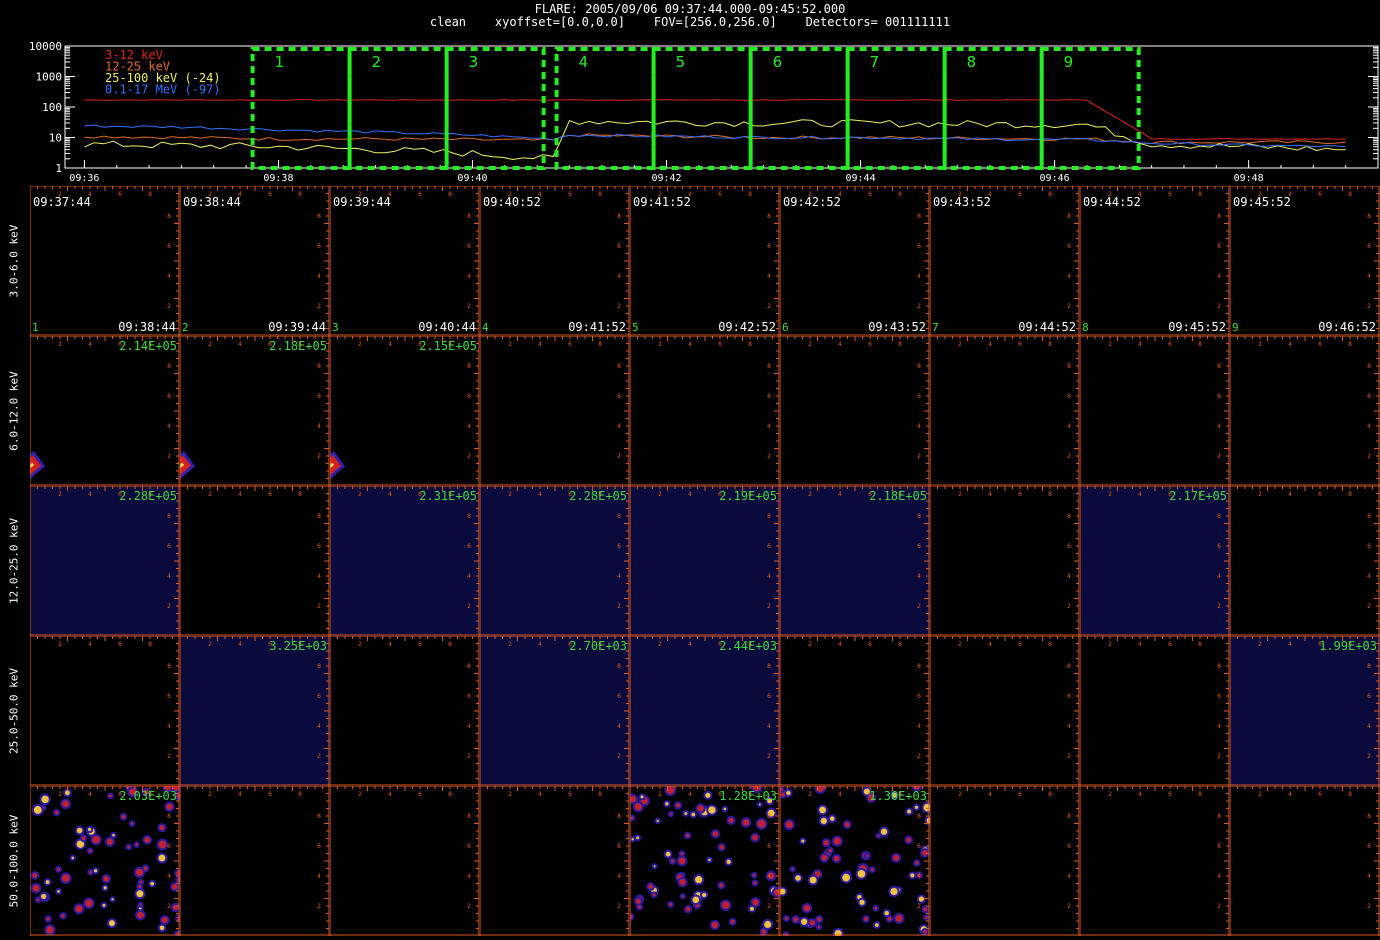 This screenshot has width=1380, height=940. Describe the element at coordinates (105, 261) in the screenshot. I see `image-cell: 2 2 4 4 6 6 8 8 09:37:44 1 09:38:44` at that location.